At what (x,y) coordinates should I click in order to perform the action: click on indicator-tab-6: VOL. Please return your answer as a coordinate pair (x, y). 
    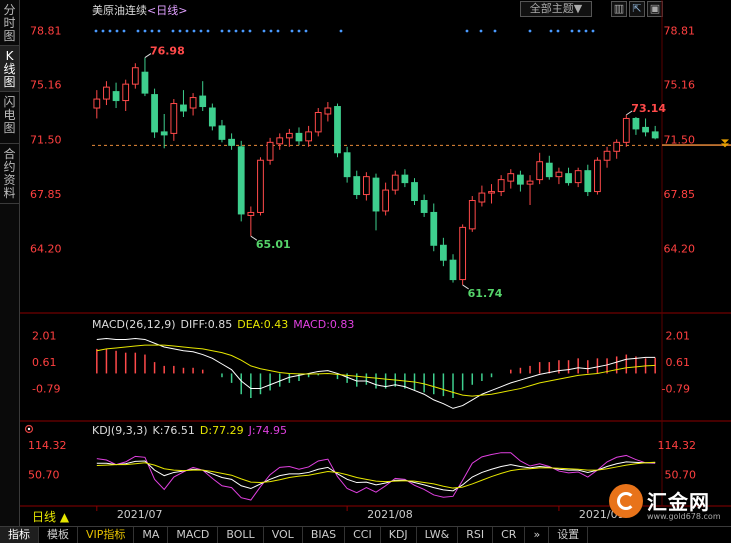
    Looking at the image, I should click on (283, 535).